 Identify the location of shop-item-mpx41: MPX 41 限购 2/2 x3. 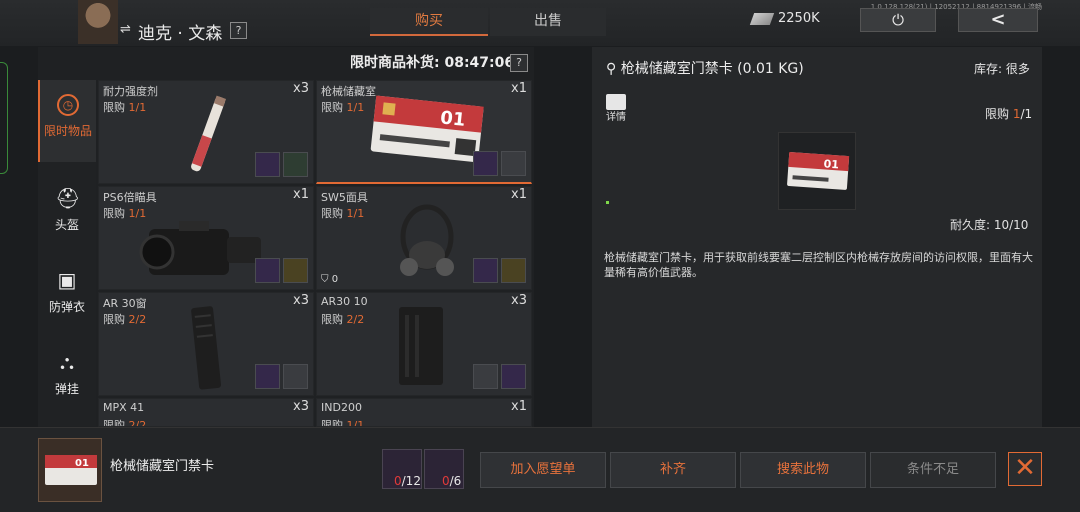
(206, 412).